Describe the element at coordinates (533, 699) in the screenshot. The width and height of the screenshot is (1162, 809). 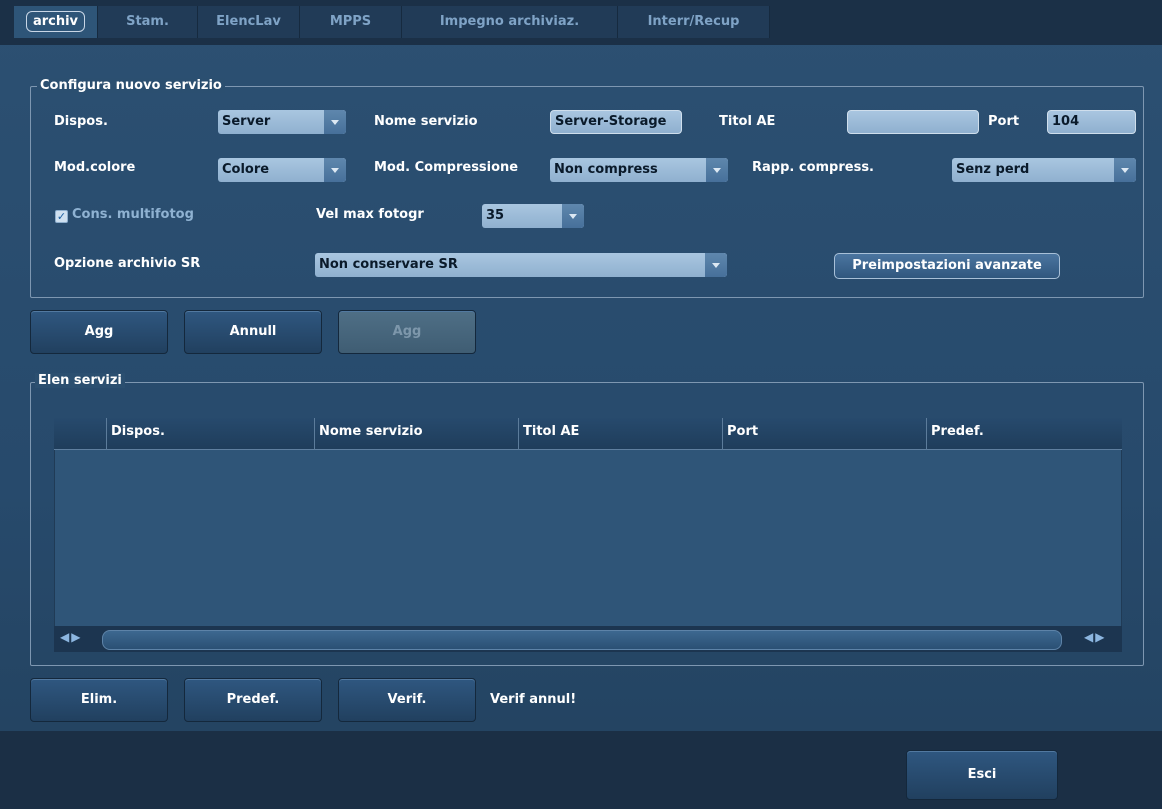
I see `verify-status-text: Verif annul!` at that location.